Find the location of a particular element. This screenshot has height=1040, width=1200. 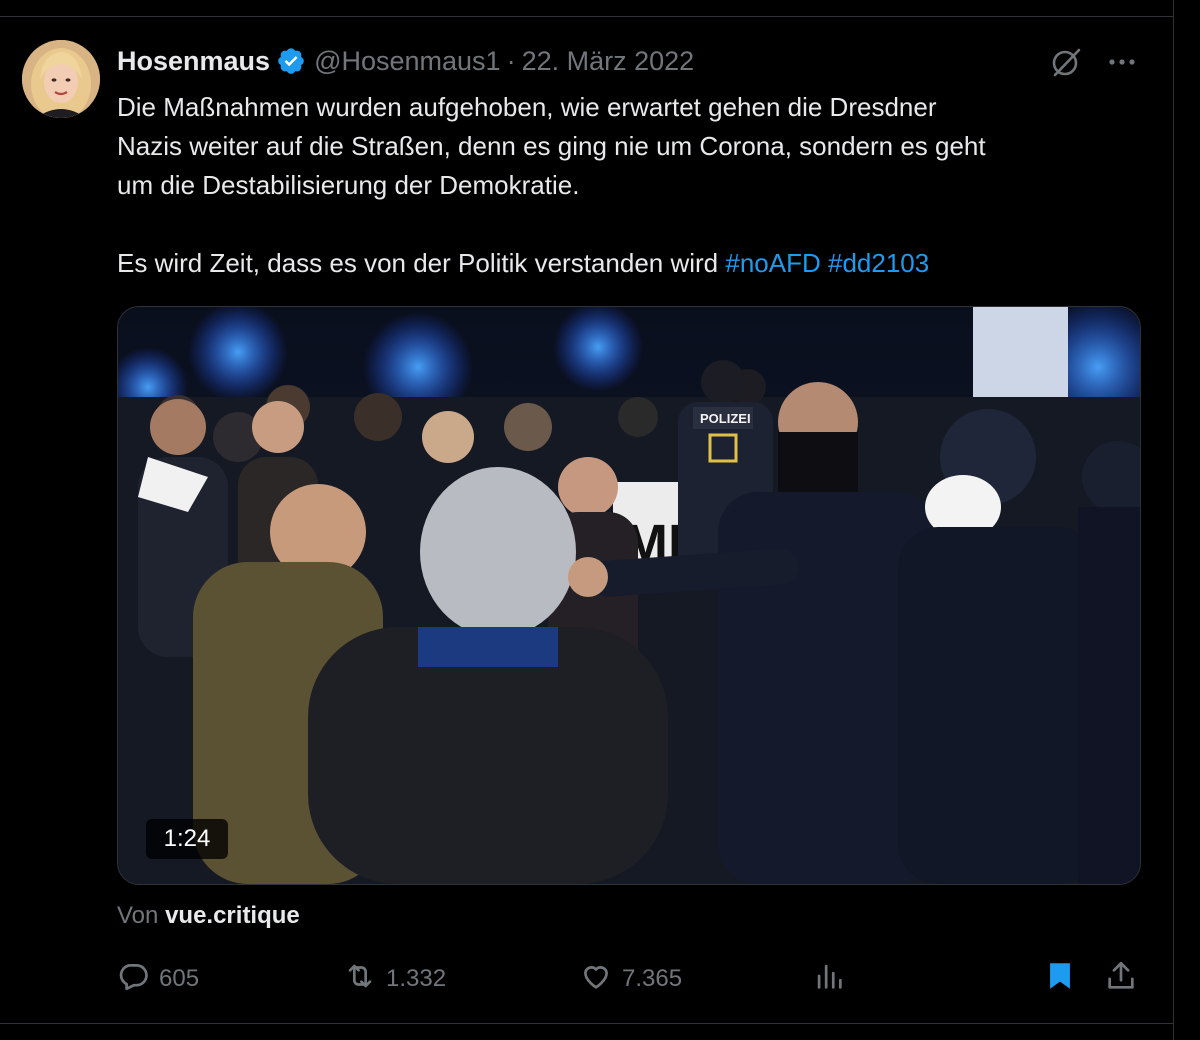

video-duration: 1:24 is located at coordinates (187, 839).